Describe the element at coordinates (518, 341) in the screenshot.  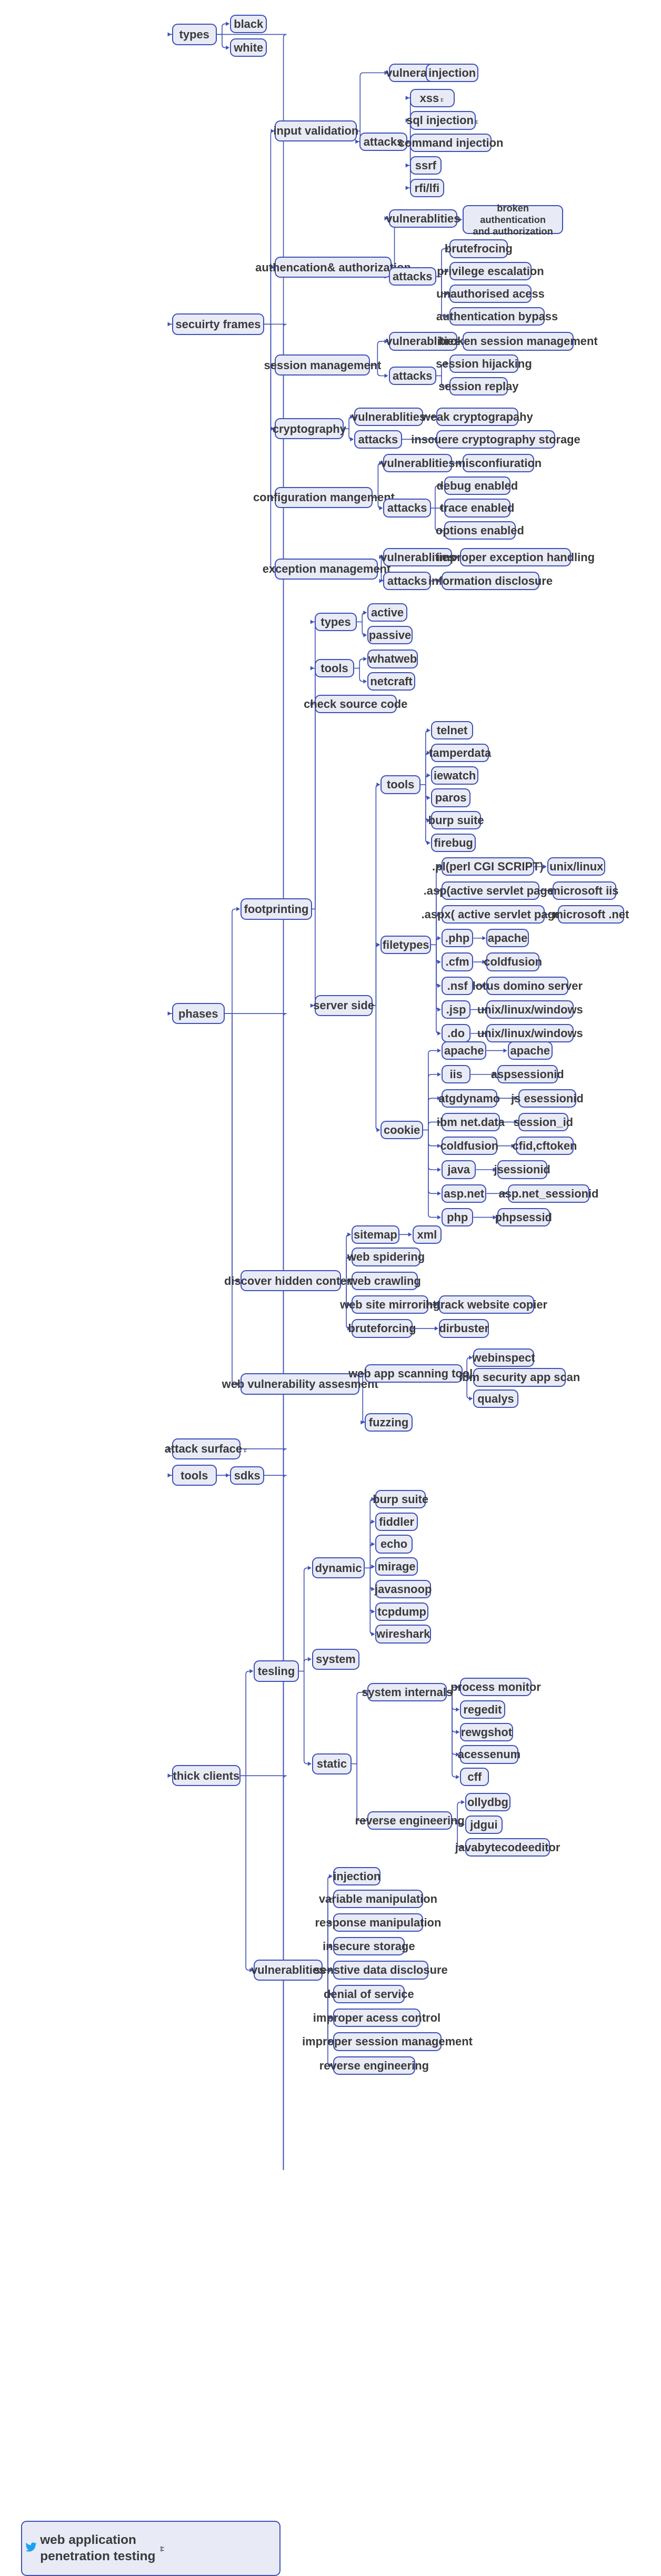
I see `node-sm-broken: broken session management` at that location.